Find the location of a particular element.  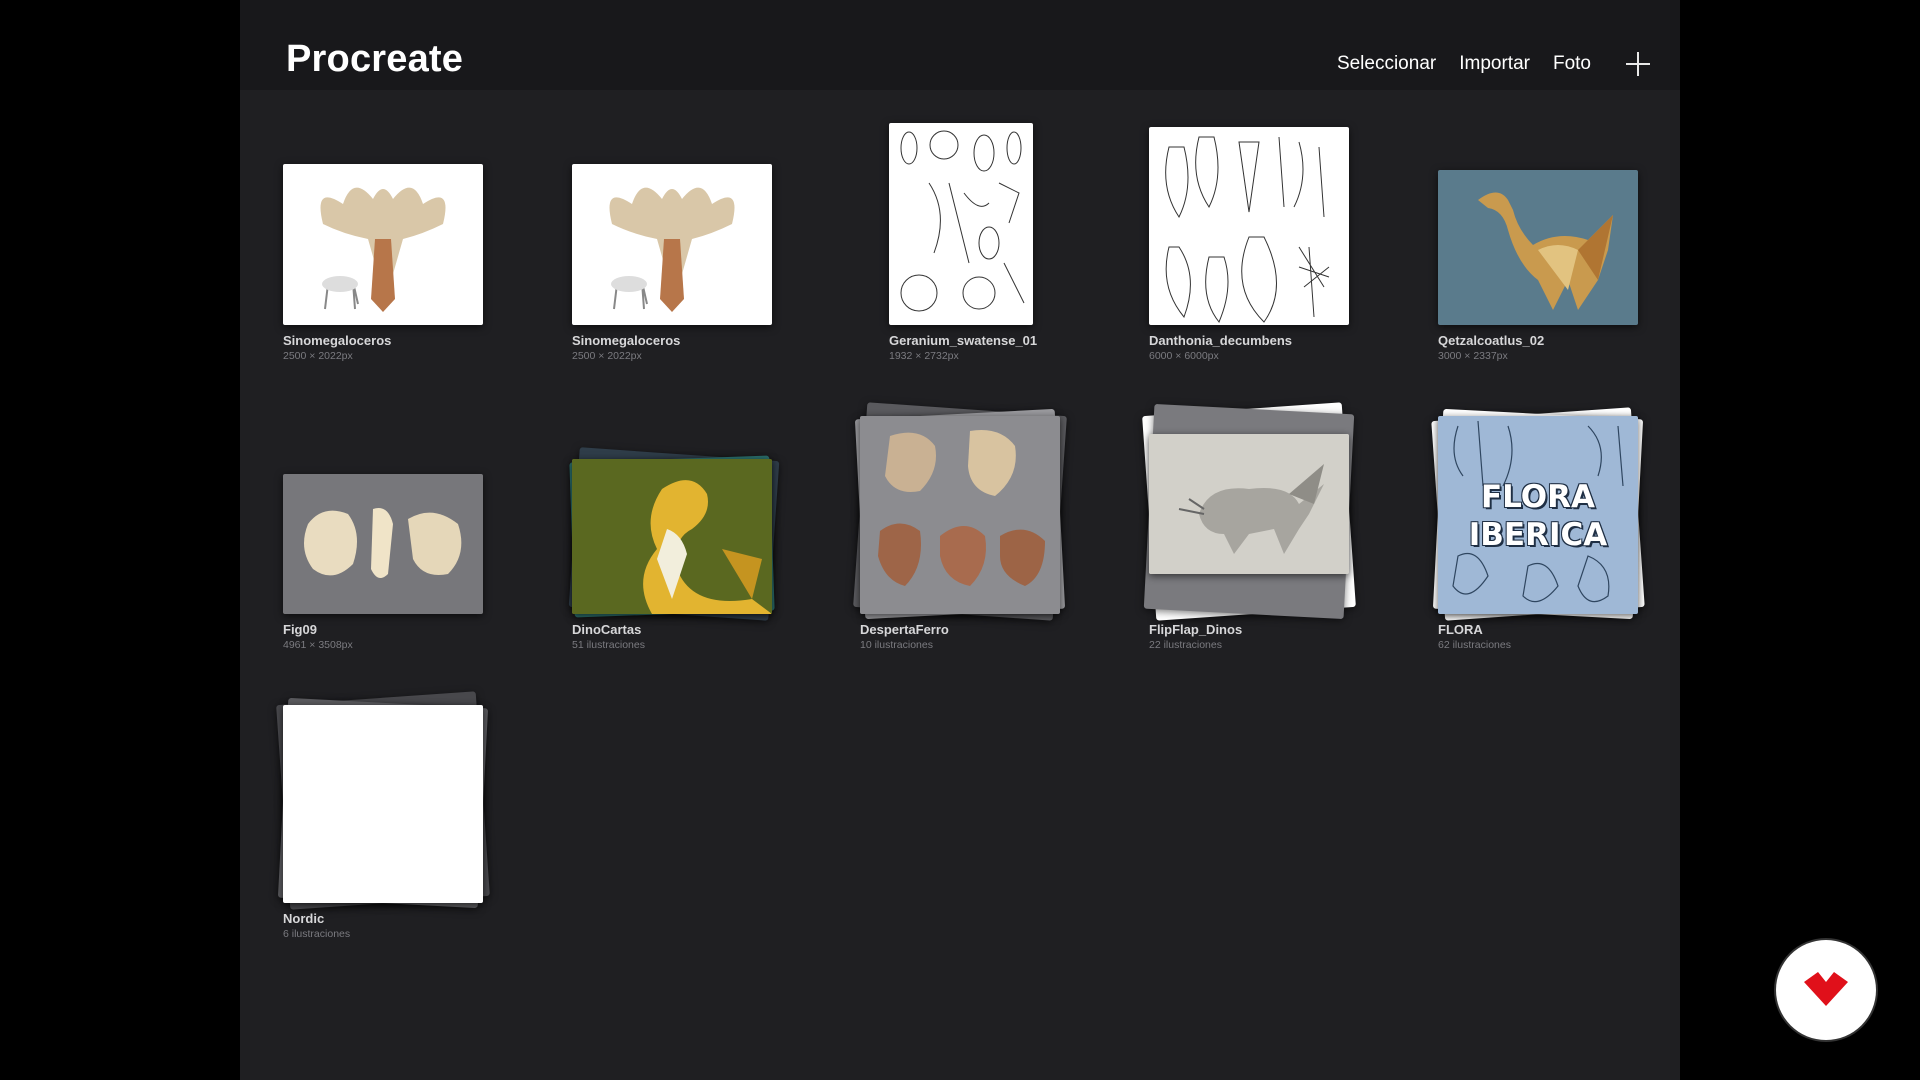

item-title: Fig09 is located at coordinates (300, 629).